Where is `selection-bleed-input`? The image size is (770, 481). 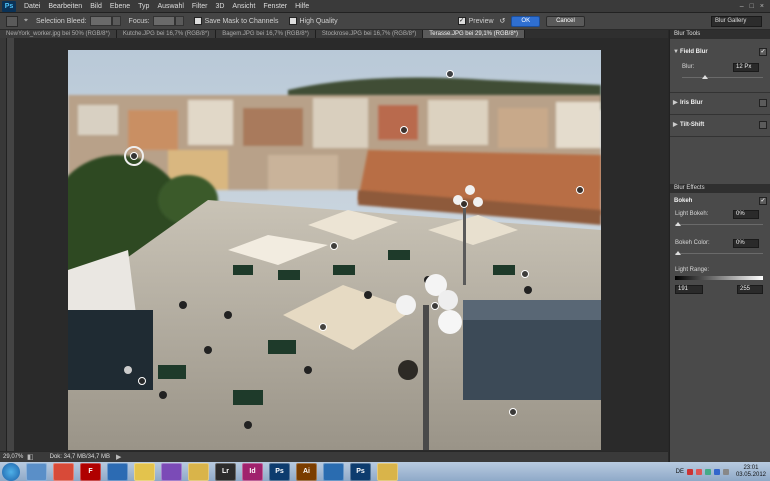
selection-bleed-input is located at coordinates (100, 21).